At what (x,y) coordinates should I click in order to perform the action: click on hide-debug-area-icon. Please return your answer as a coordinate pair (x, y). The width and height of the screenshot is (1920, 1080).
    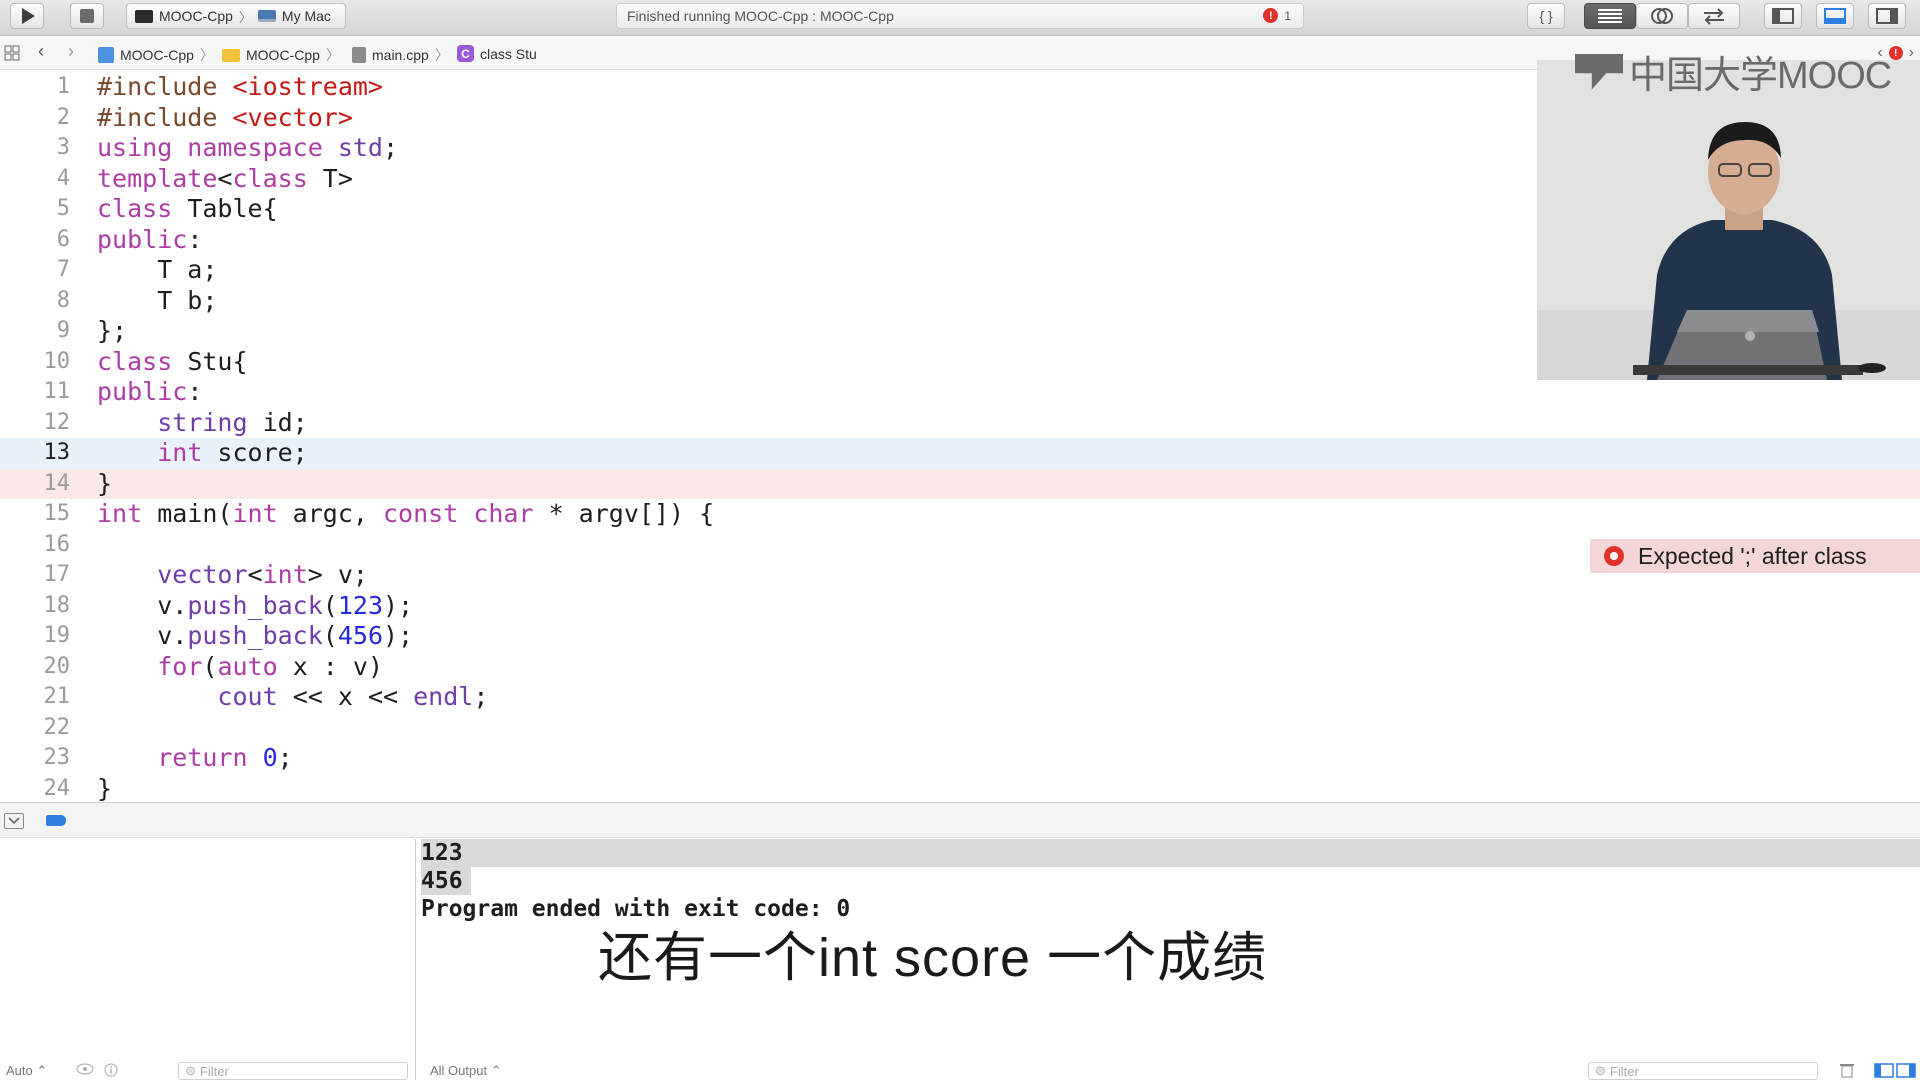
    Looking at the image, I should click on (14, 821).